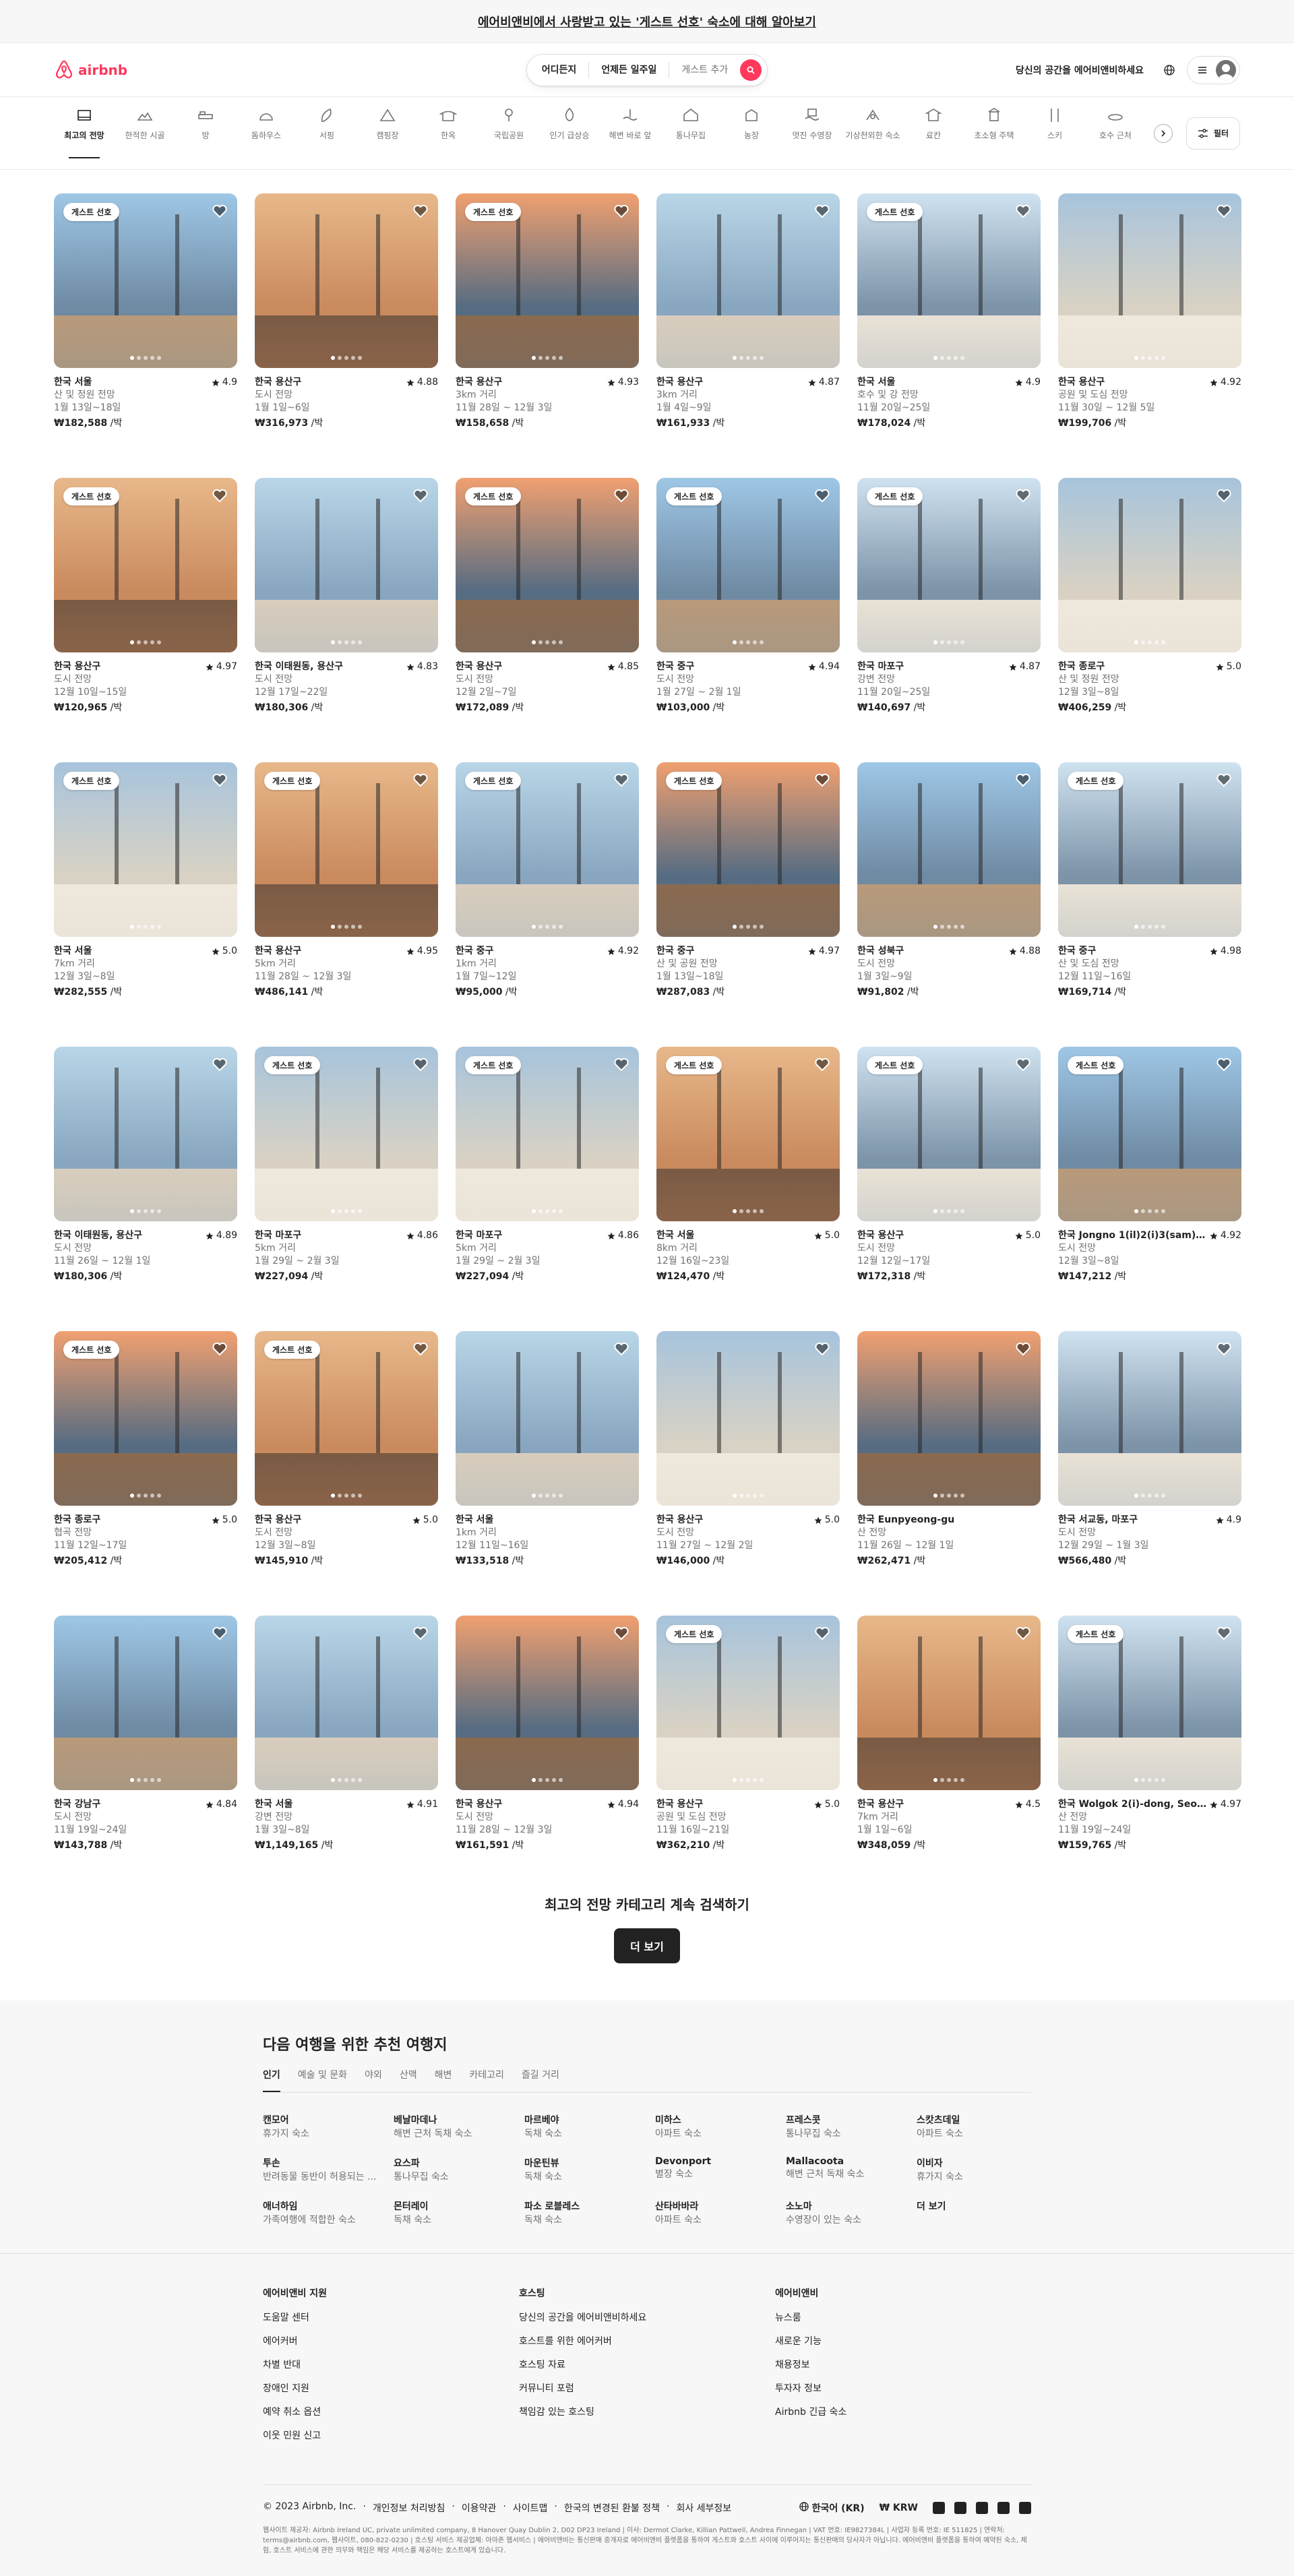  I want to click on destination-link: 베날마데나 해변 근처 독채 숙소, so click(451, 2126).